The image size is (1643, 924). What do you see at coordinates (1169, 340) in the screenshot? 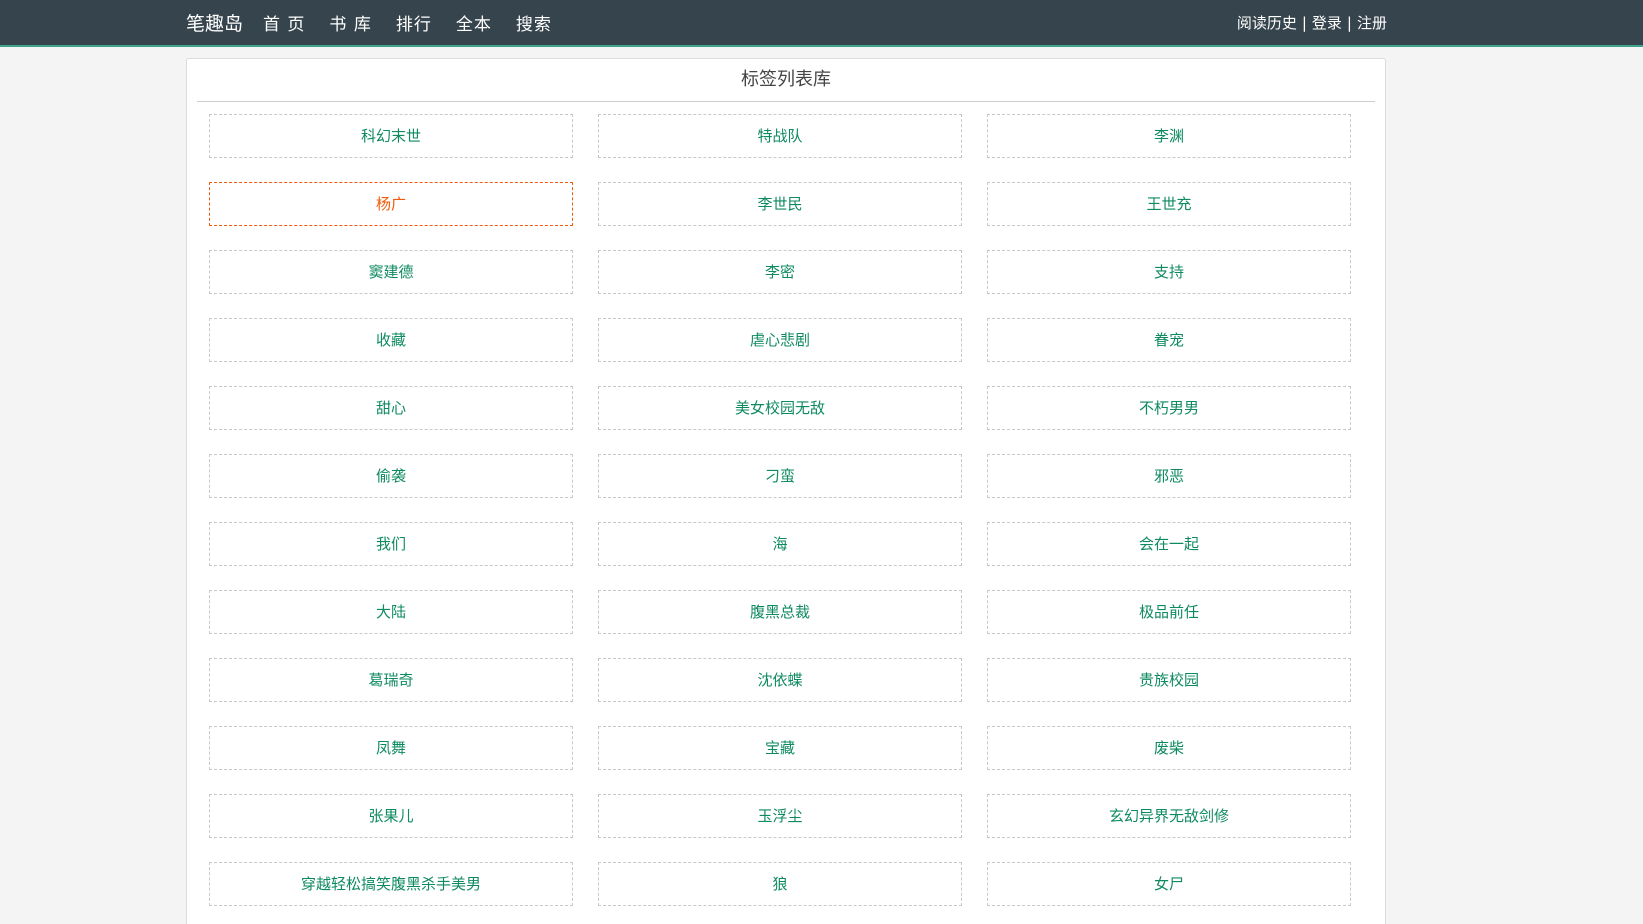
I see `tag-link: 眷宠` at bounding box center [1169, 340].